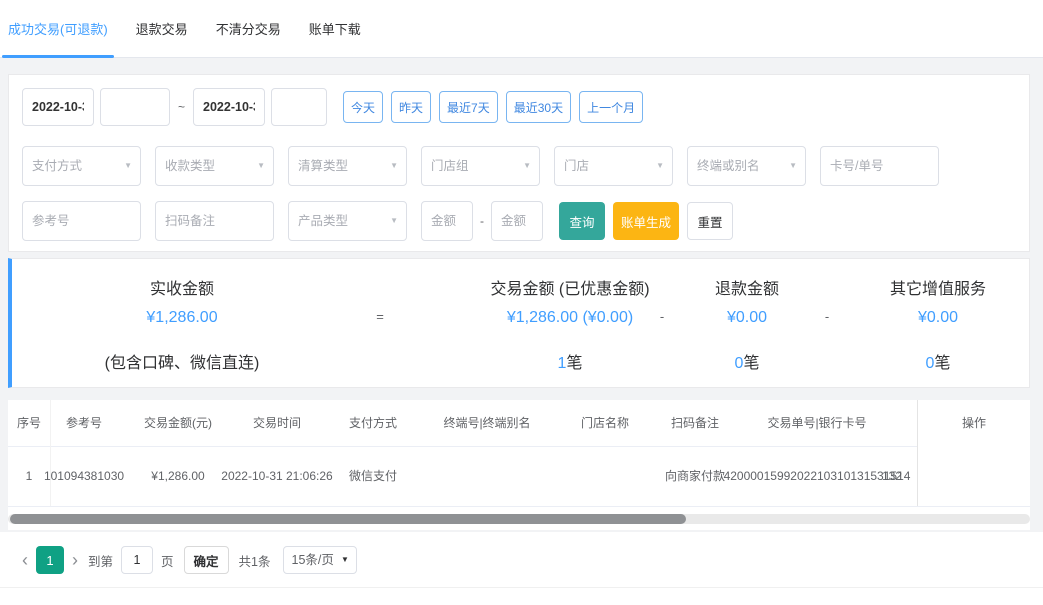 Image resolution: width=1043 pixels, height=605 pixels. I want to click on col-header-terminal: 终端号|终端别名, so click(487, 423).